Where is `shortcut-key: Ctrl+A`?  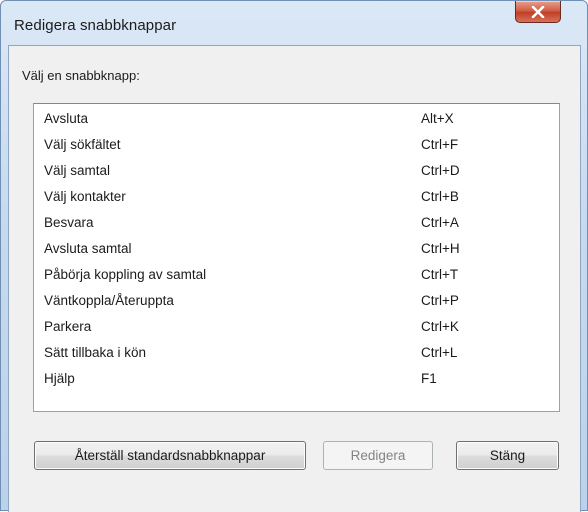 shortcut-key: Ctrl+A is located at coordinates (440, 222).